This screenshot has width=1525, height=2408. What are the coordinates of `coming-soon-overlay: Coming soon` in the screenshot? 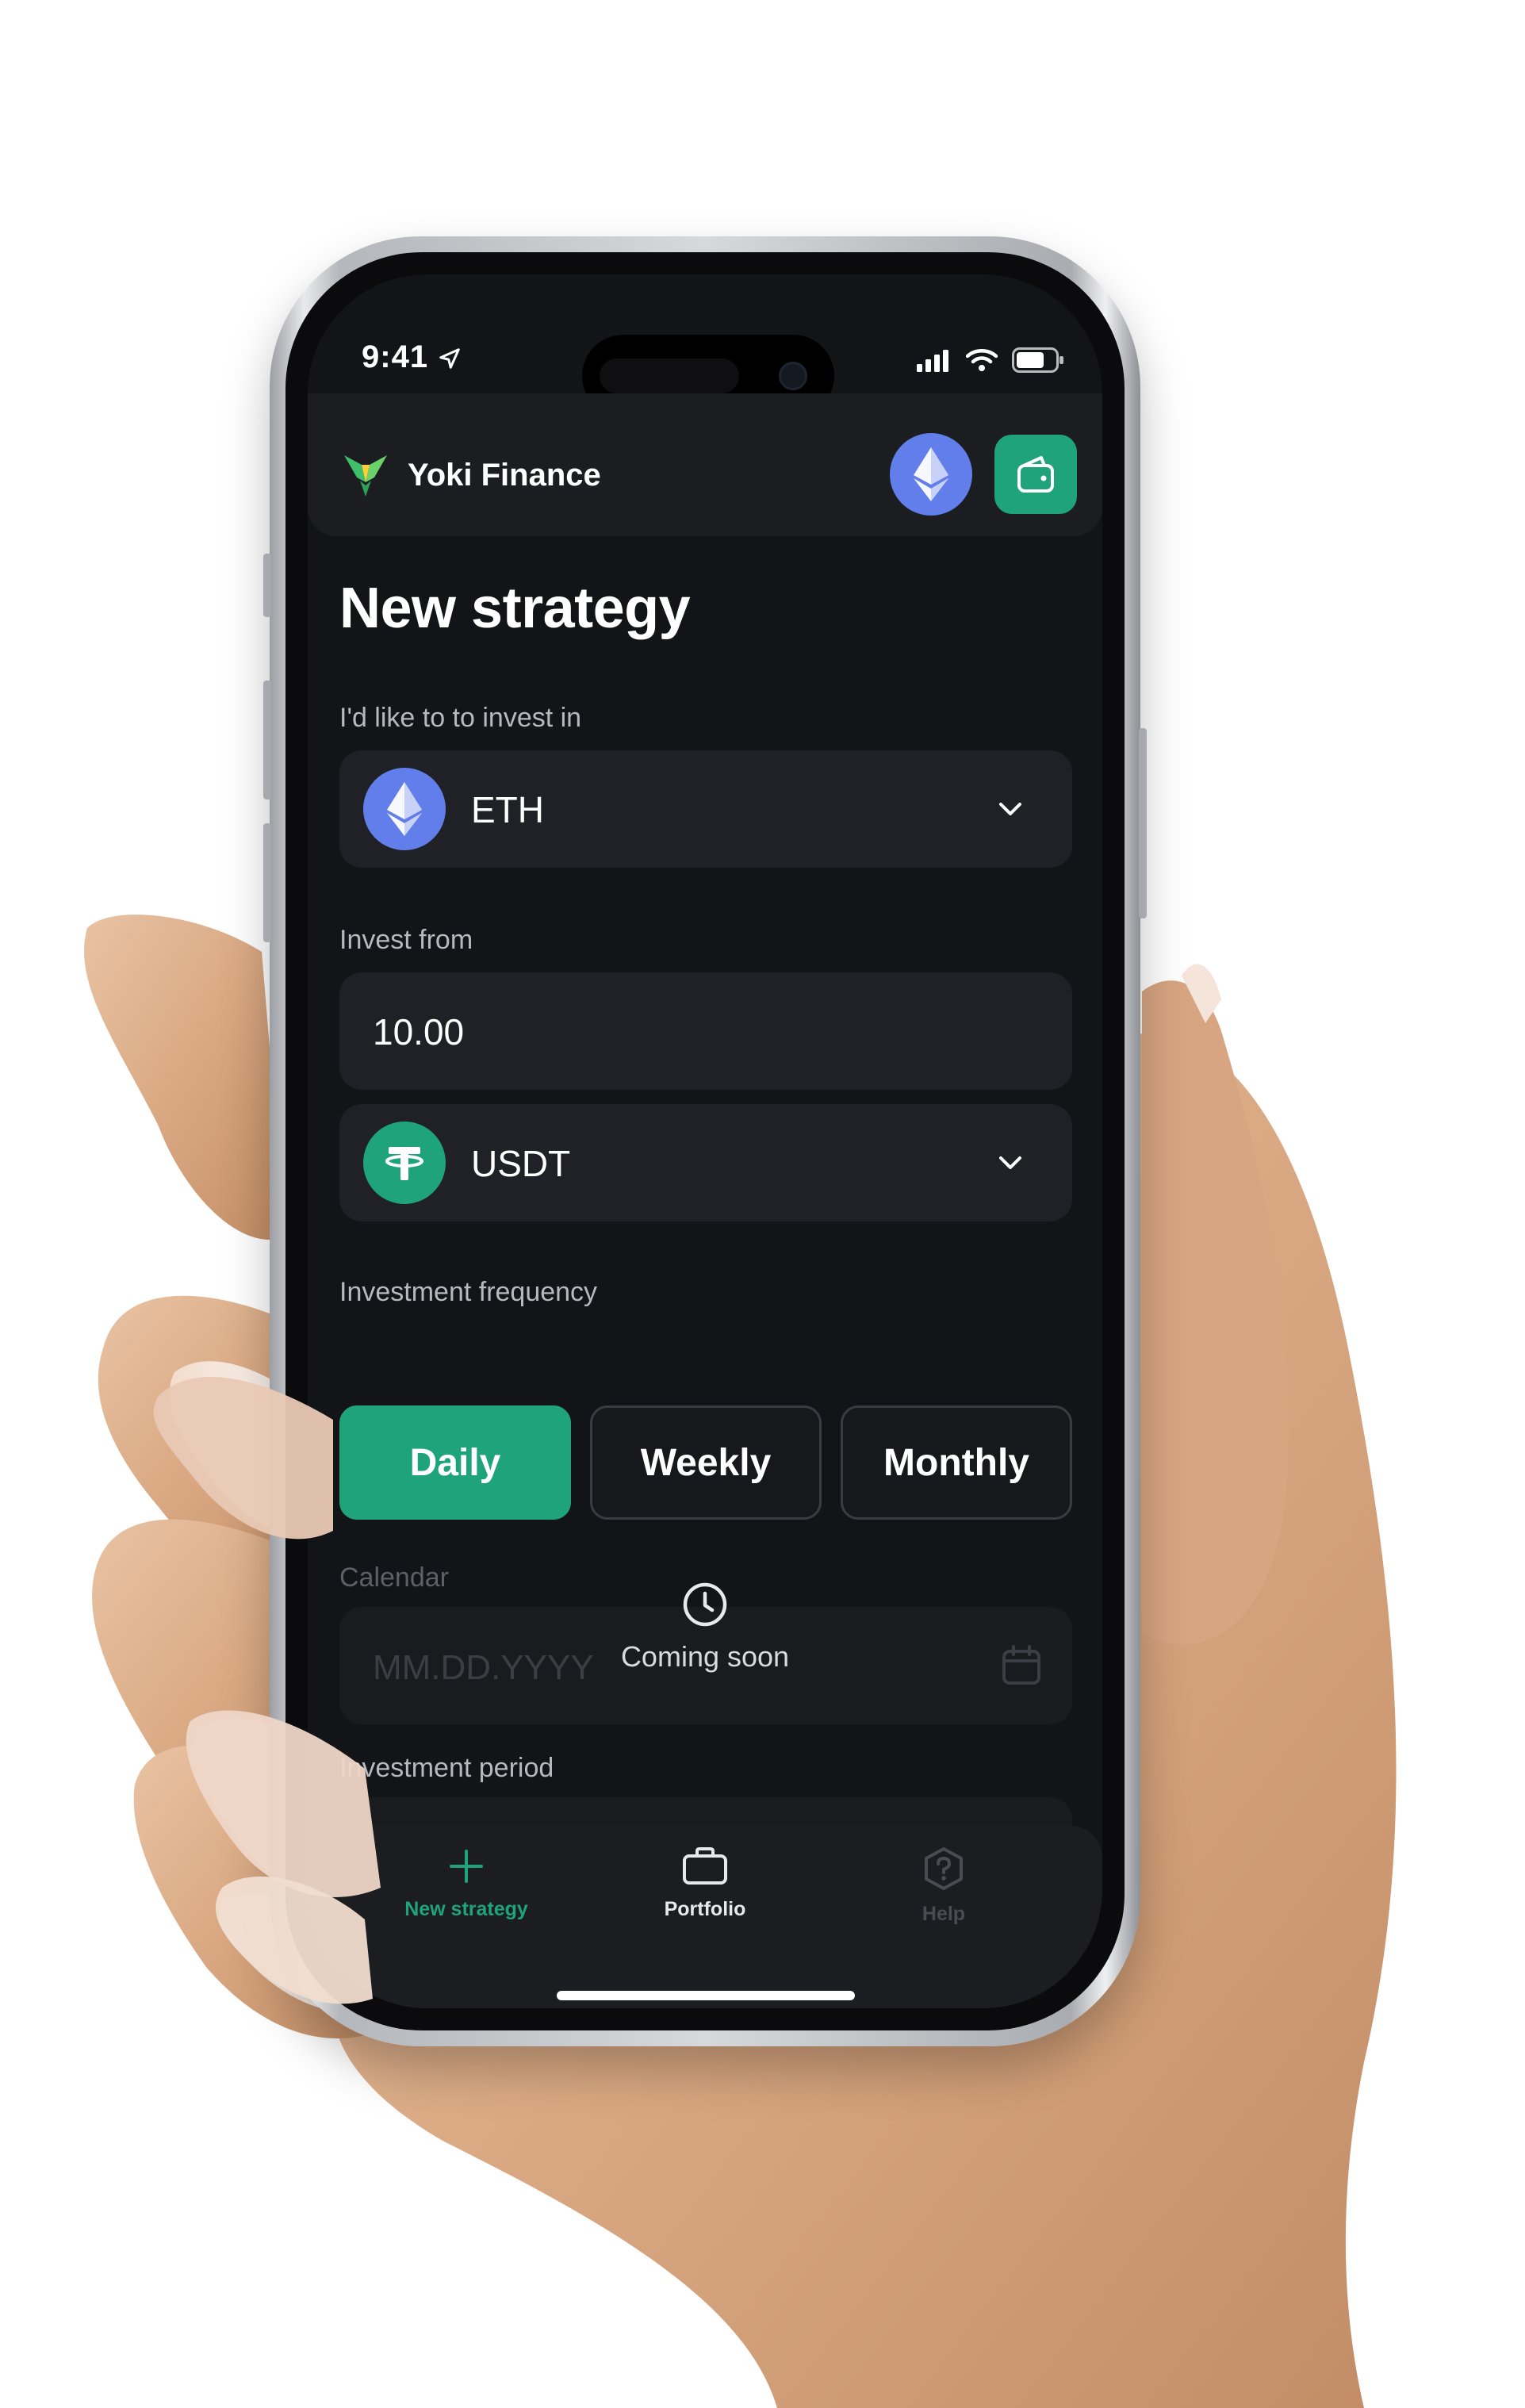 It's located at (705, 1627).